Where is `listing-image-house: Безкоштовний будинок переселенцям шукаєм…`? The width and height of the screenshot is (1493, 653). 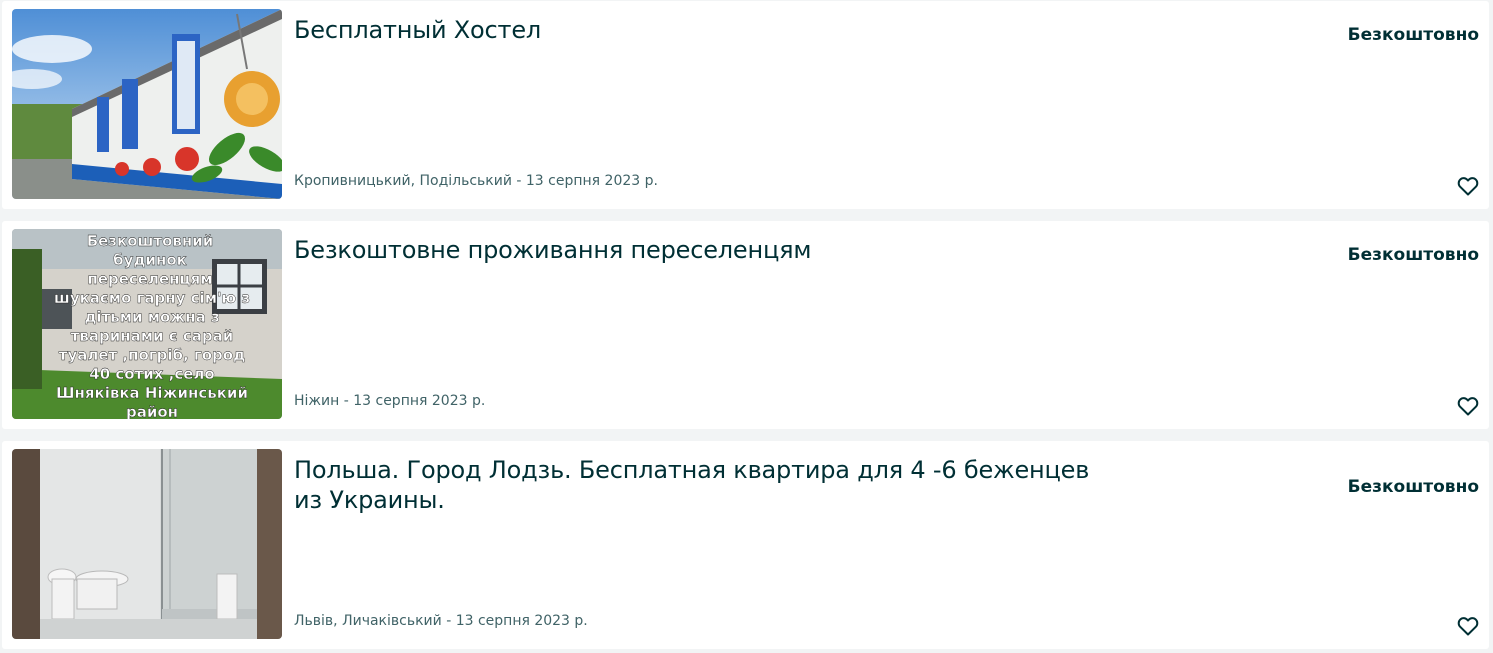
listing-image-house: Безкоштовний будинок переселенцям шукаєм… is located at coordinates (147, 324).